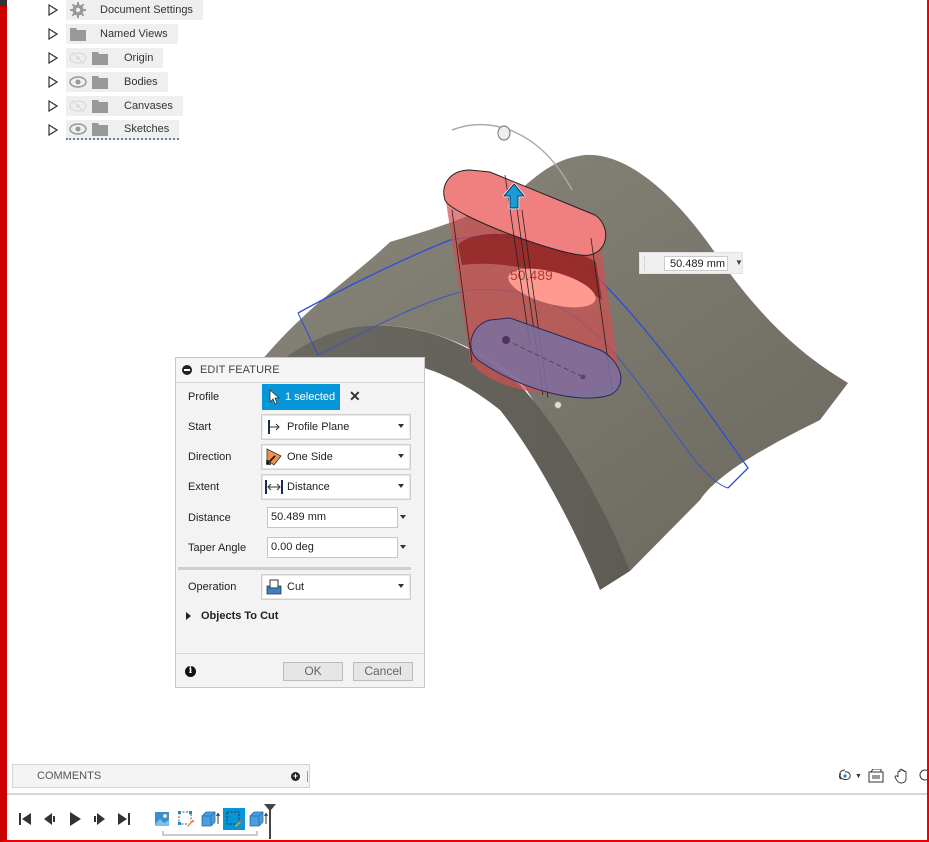 Image resolution: width=929 pixels, height=842 pixels. I want to click on taper-angle-dropdown-caret, so click(403, 547).